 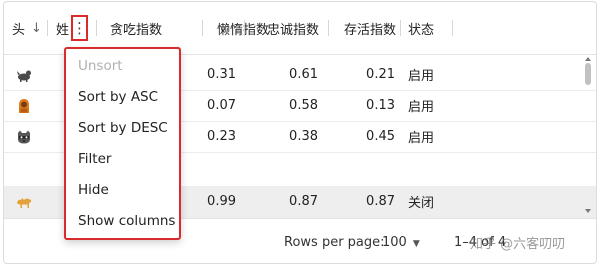 What do you see at coordinates (93, 190) in the screenshot?
I see `menu-item-hide: Hide` at bounding box center [93, 190].